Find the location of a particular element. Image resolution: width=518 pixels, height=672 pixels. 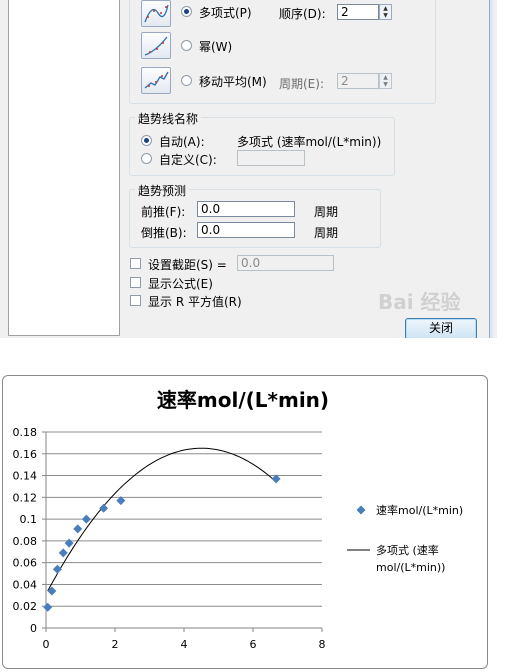

x-tick-label: 4 is located at coordinates (184, 644).